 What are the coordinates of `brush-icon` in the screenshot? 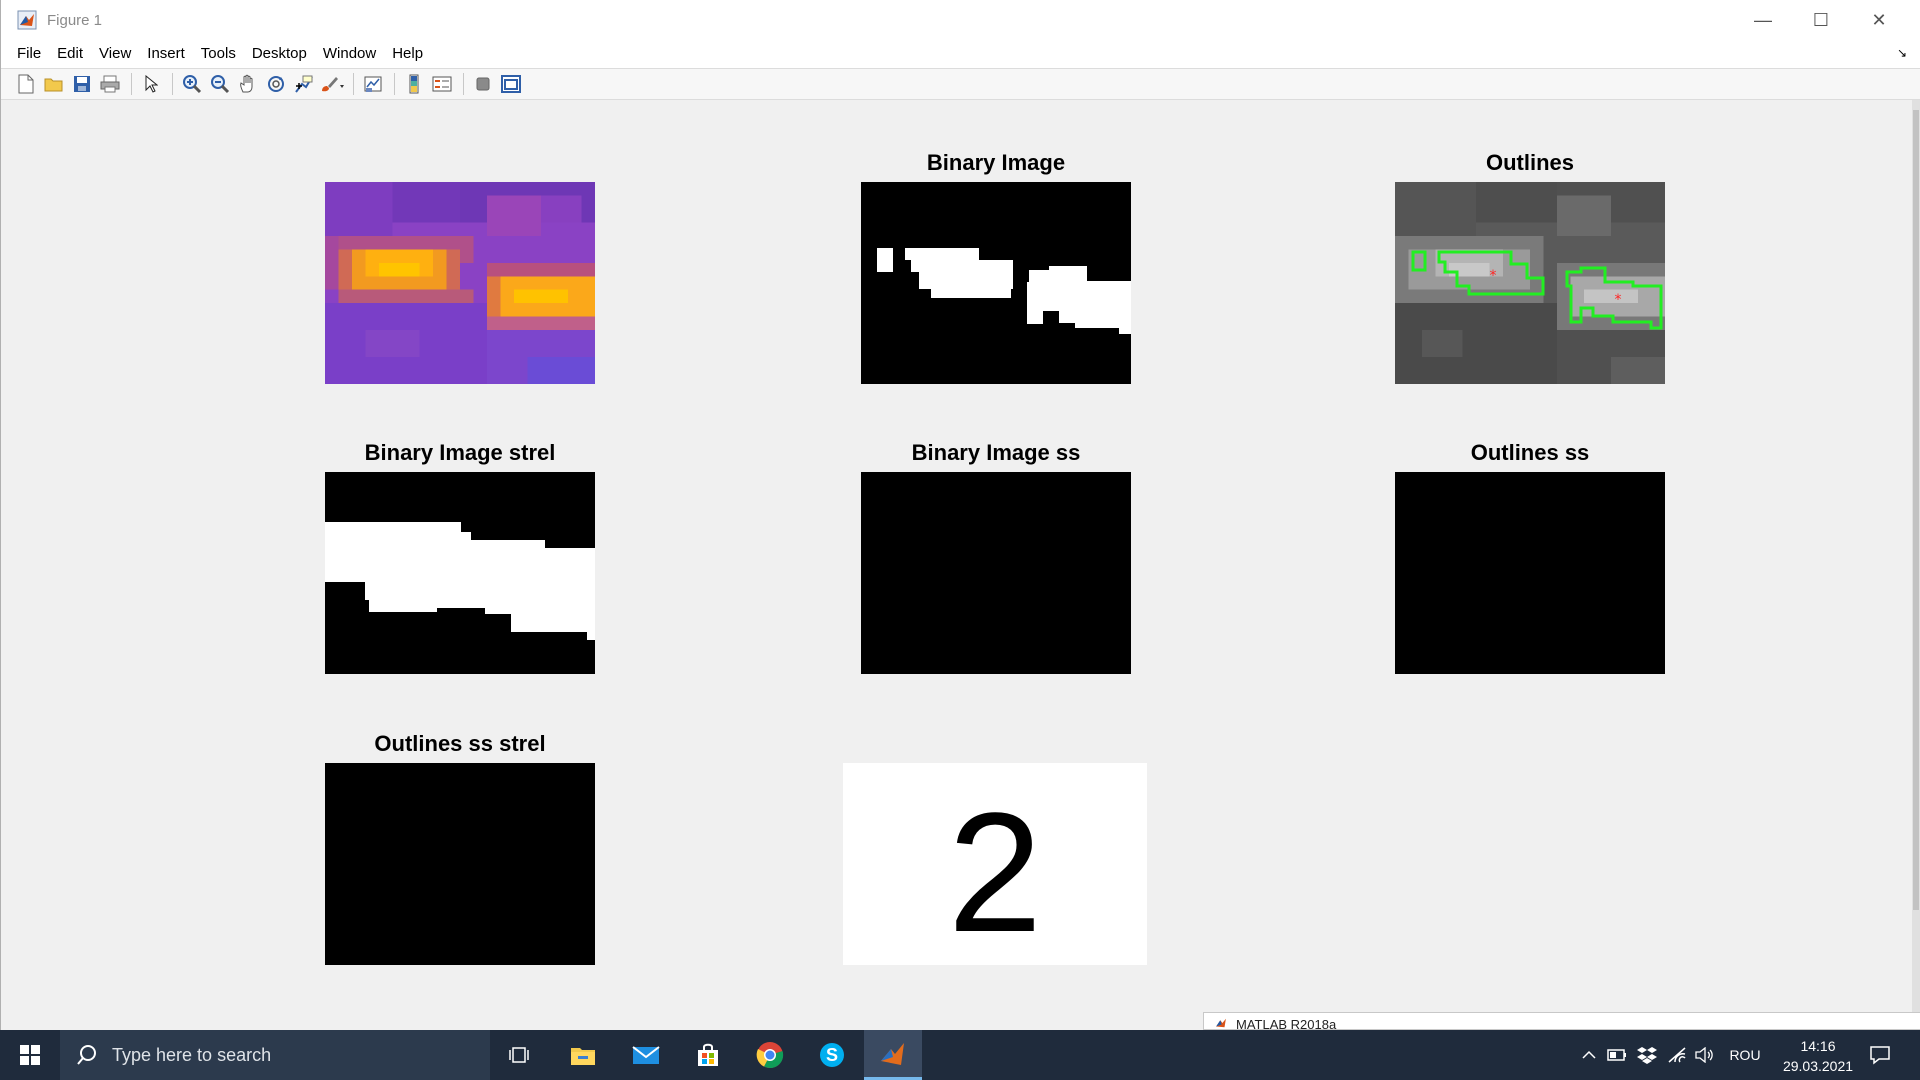 It's located at (332, 84).